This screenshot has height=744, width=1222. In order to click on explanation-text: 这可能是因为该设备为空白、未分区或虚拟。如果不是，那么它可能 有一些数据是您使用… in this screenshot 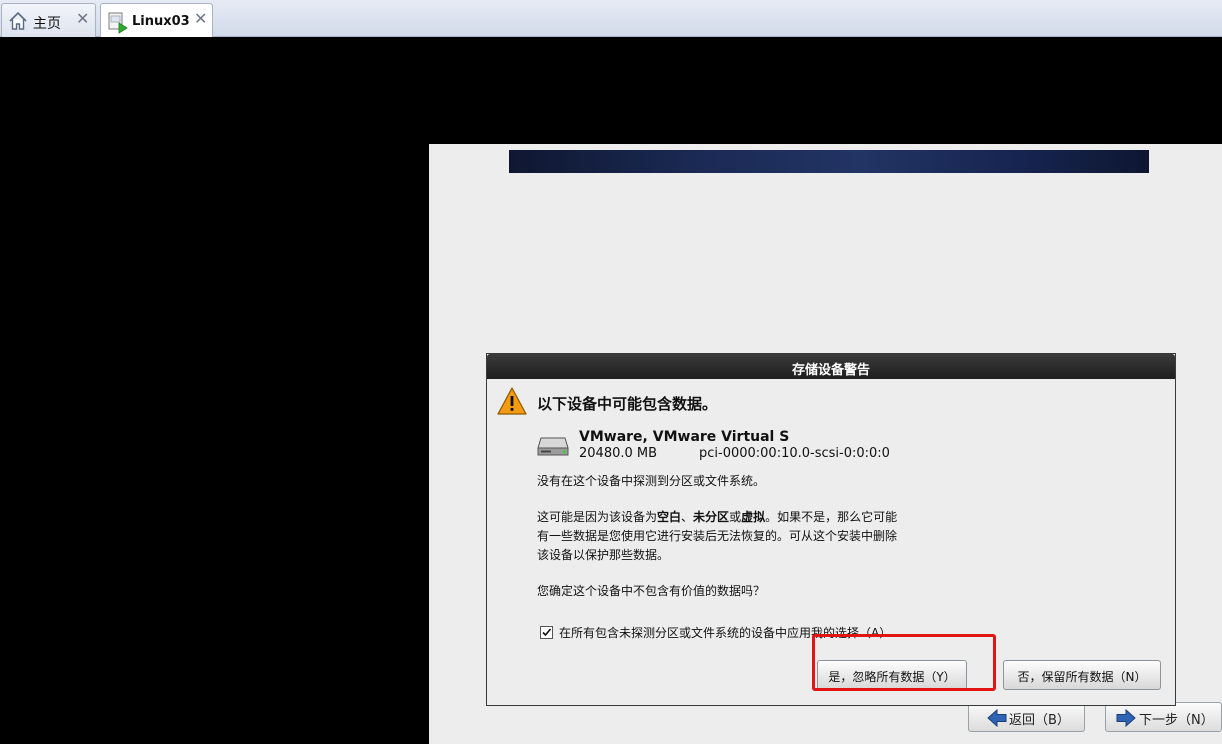, I will do `click(717, 536)`.